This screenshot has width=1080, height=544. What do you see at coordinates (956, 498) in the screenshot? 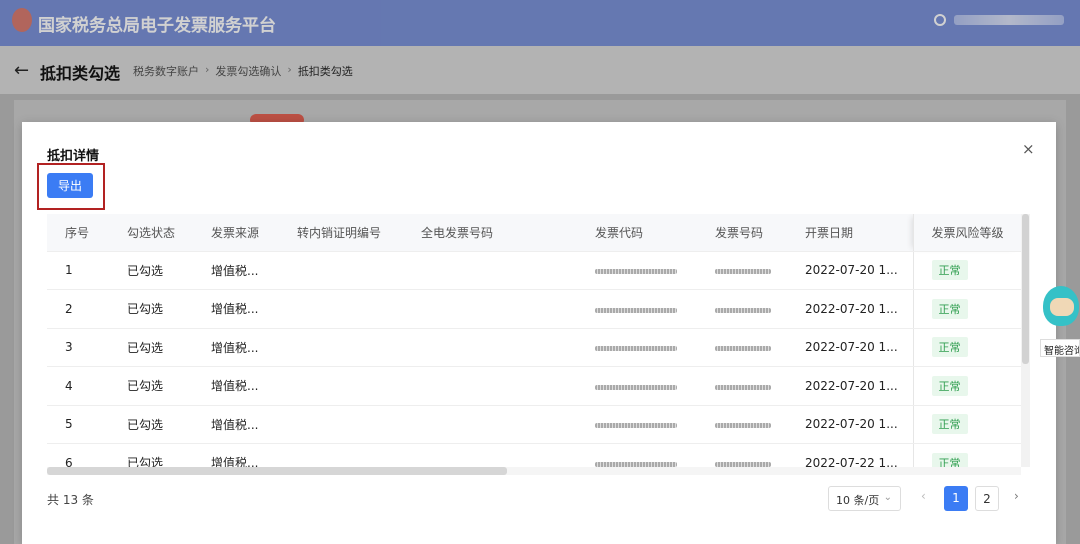
I see `page-button-1: 1` at bounding box center [956, 498].